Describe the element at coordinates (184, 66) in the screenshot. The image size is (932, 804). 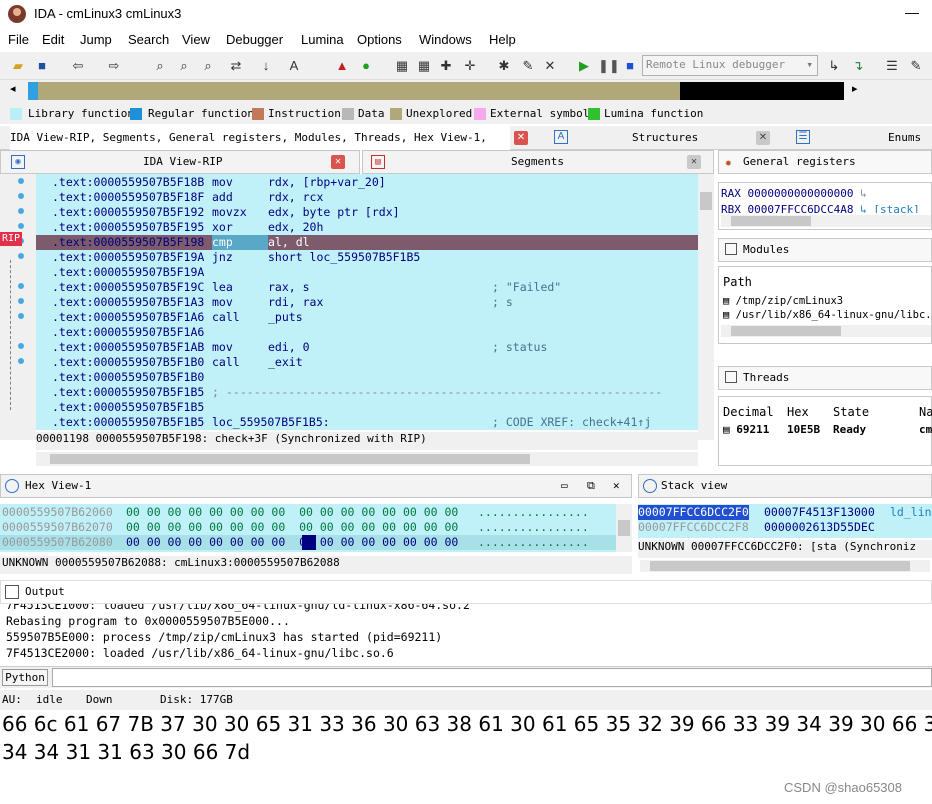
I see `text-search-icon: ⌕` at that location.